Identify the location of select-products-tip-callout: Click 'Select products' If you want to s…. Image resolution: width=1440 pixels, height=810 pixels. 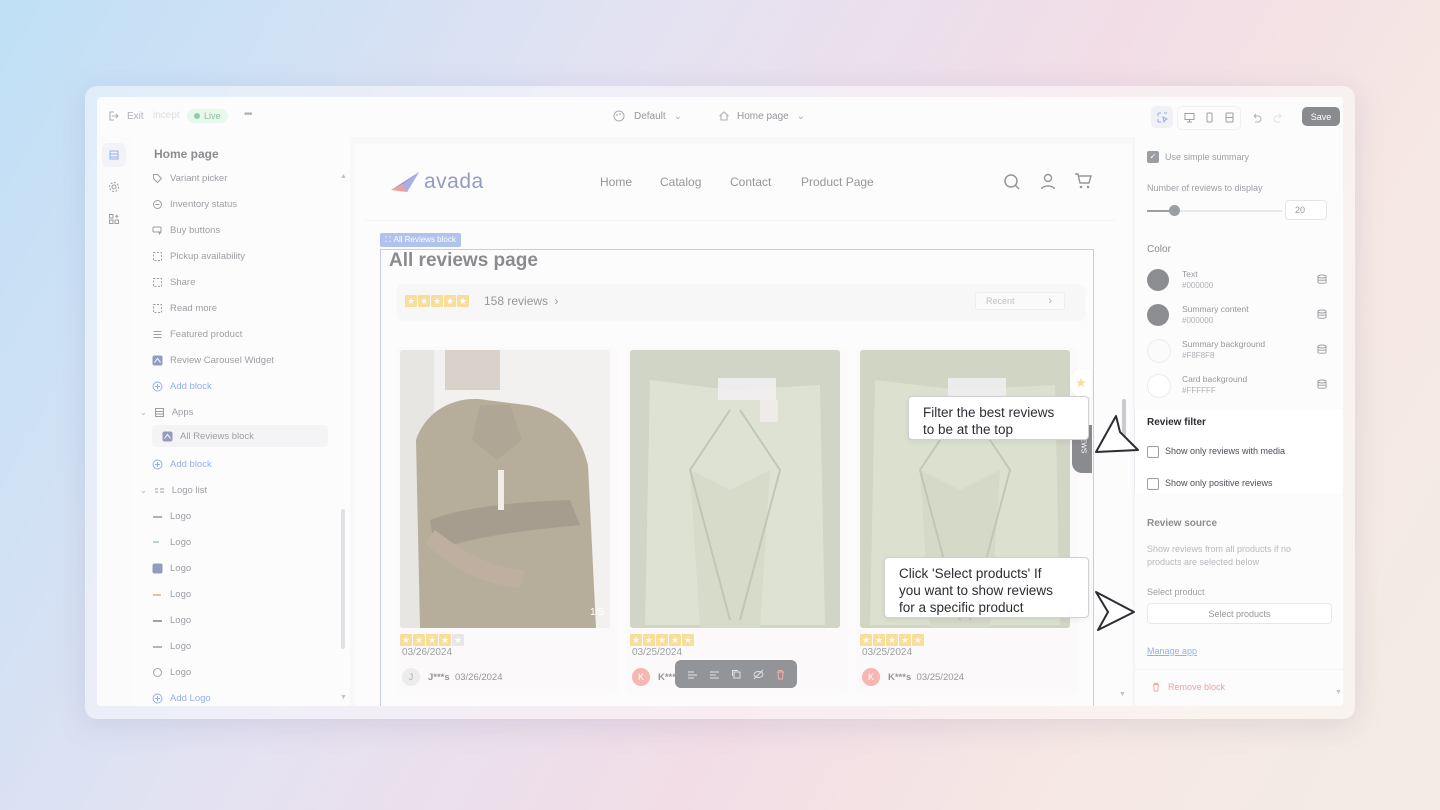
(986, 587).